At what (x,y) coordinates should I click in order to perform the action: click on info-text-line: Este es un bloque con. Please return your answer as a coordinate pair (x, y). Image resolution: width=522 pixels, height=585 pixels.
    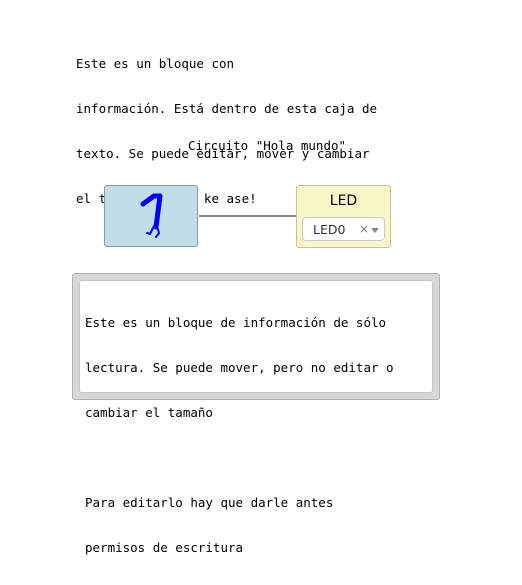
    Looking at the image, I should click on (155, 63).